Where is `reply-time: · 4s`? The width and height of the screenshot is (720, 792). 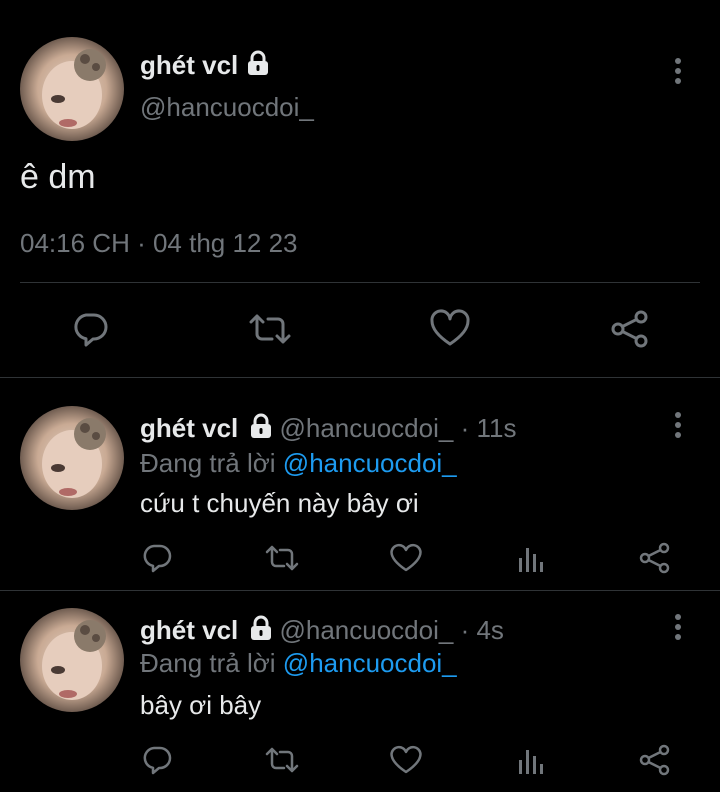 reply-time: · 4s is located at coordinates (482, 630).